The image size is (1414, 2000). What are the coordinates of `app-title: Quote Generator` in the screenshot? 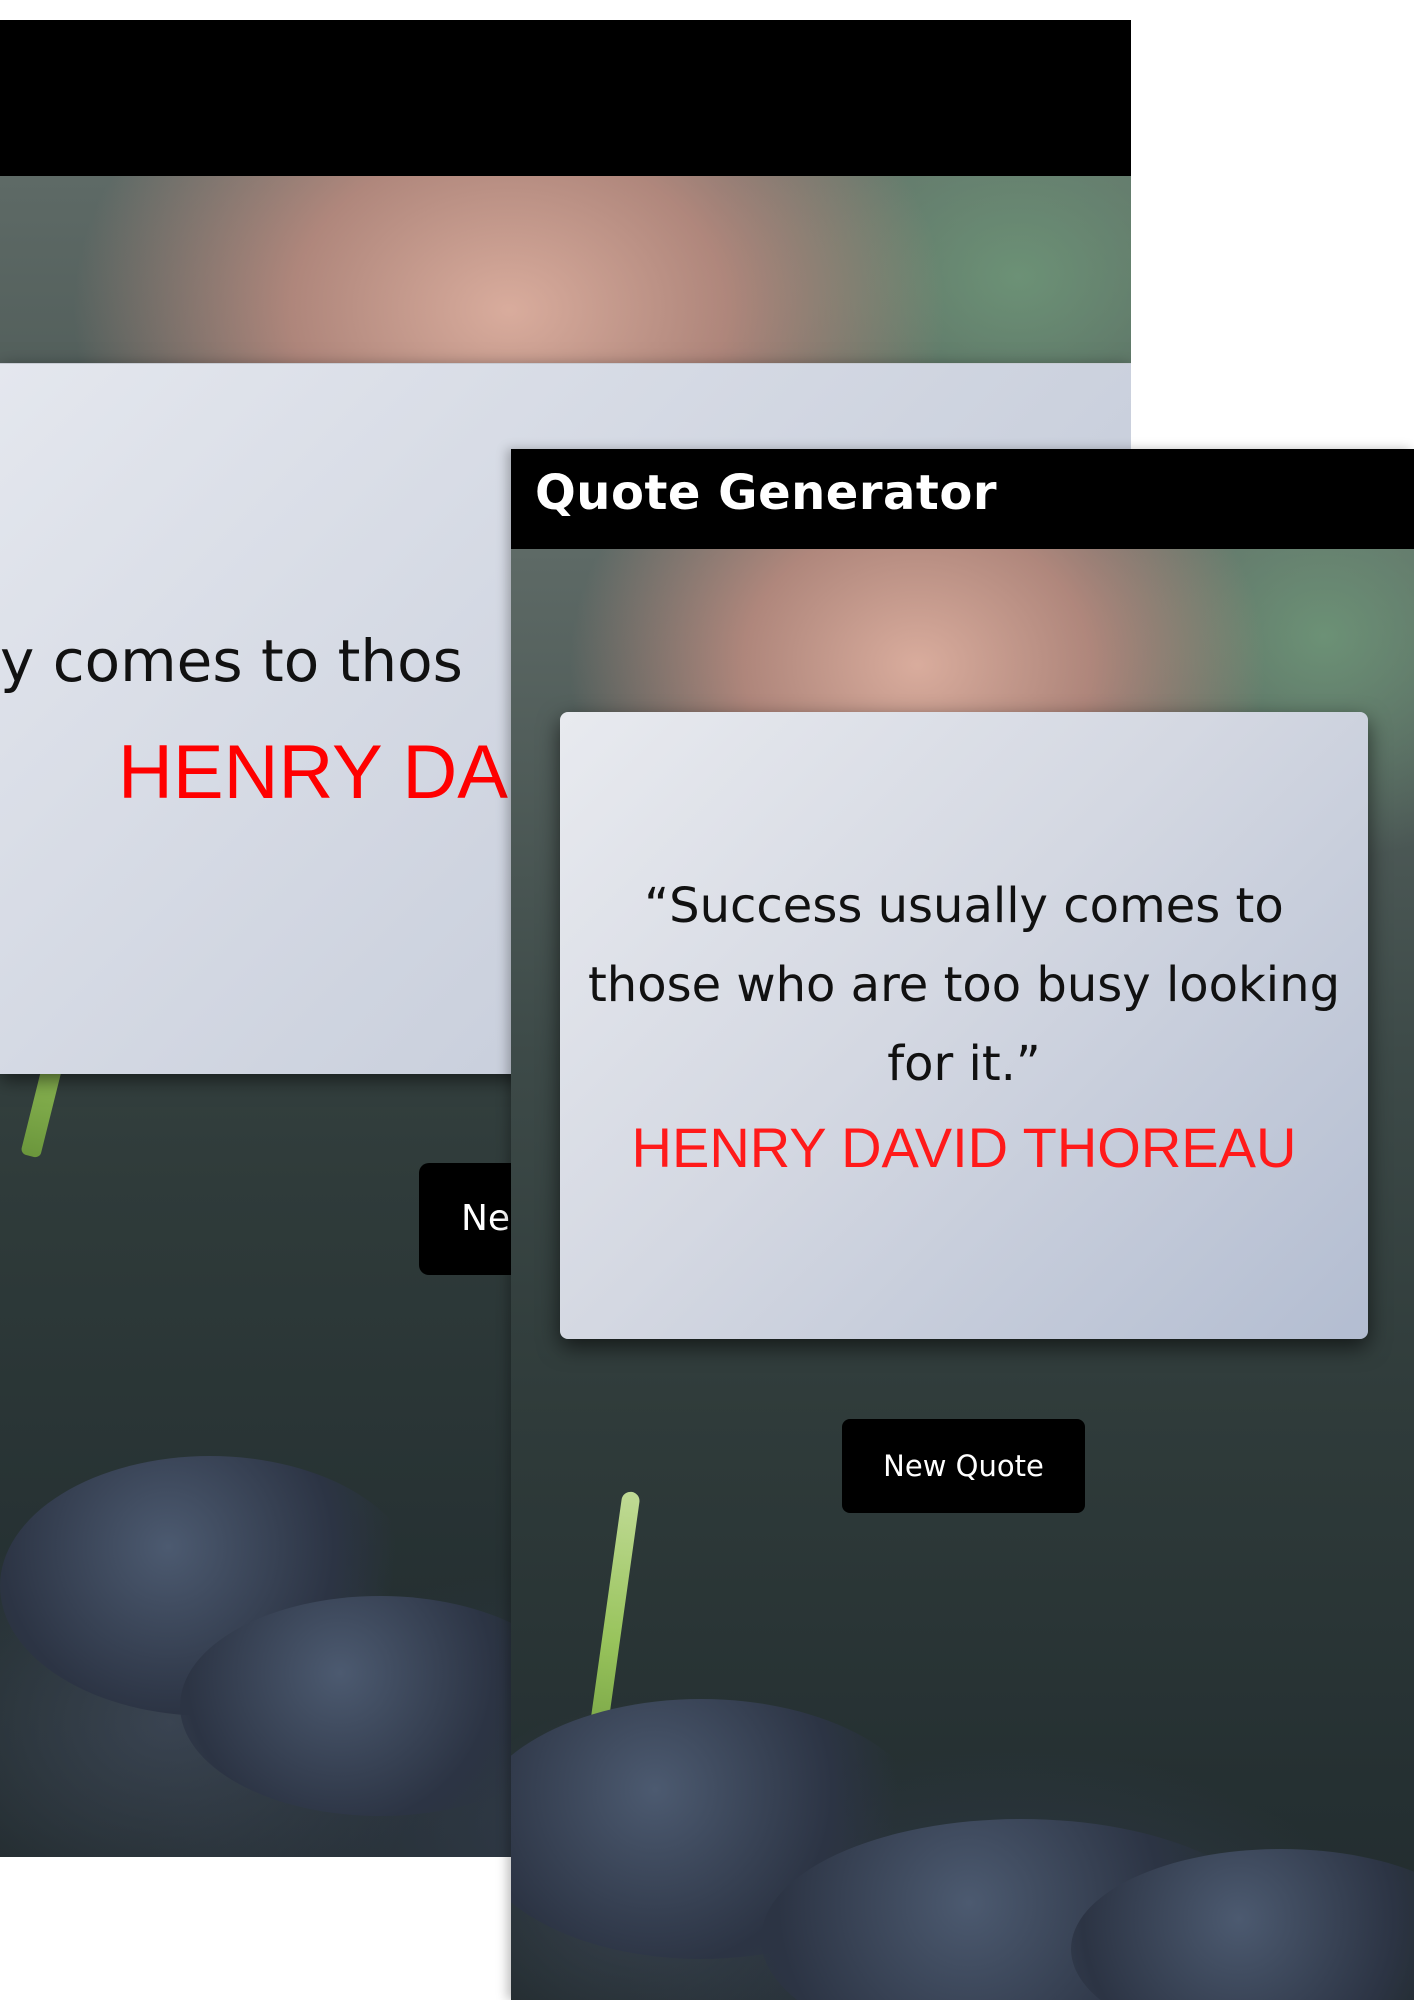 It's located at (766, 493).